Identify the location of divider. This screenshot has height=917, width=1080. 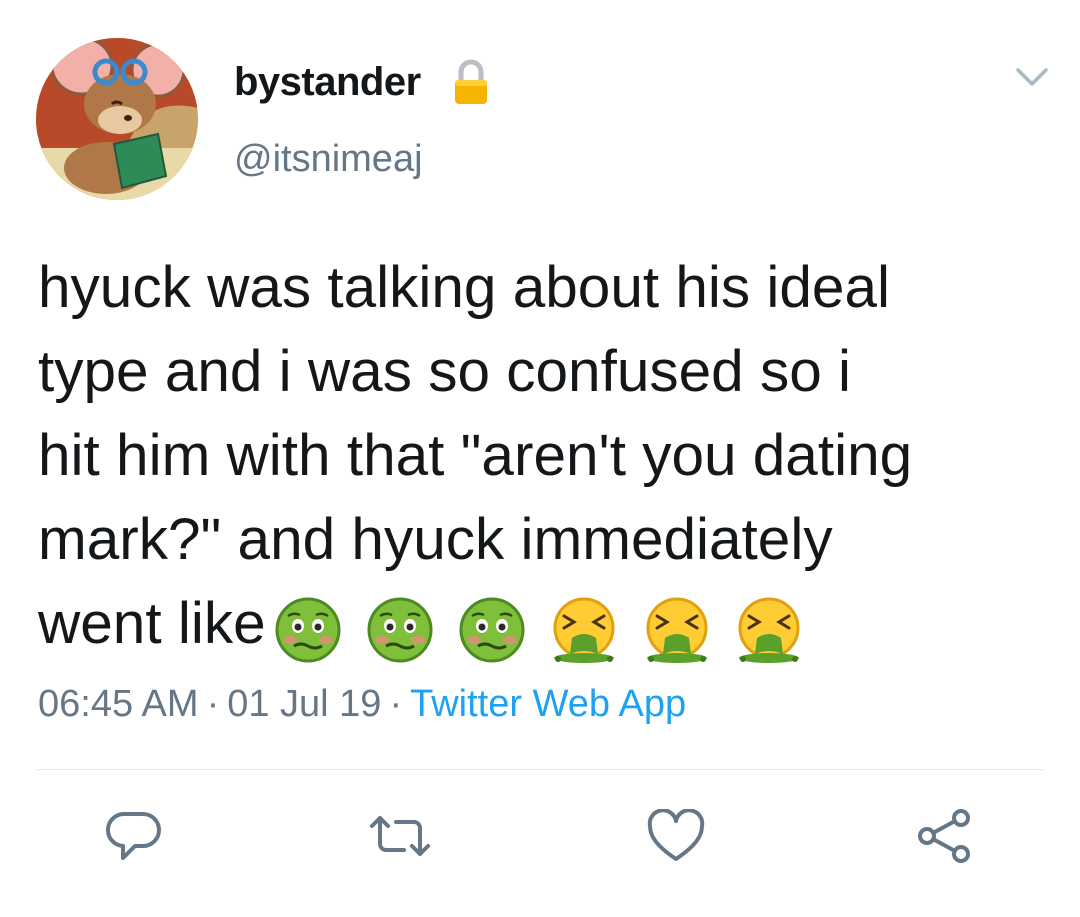
(540, 769).